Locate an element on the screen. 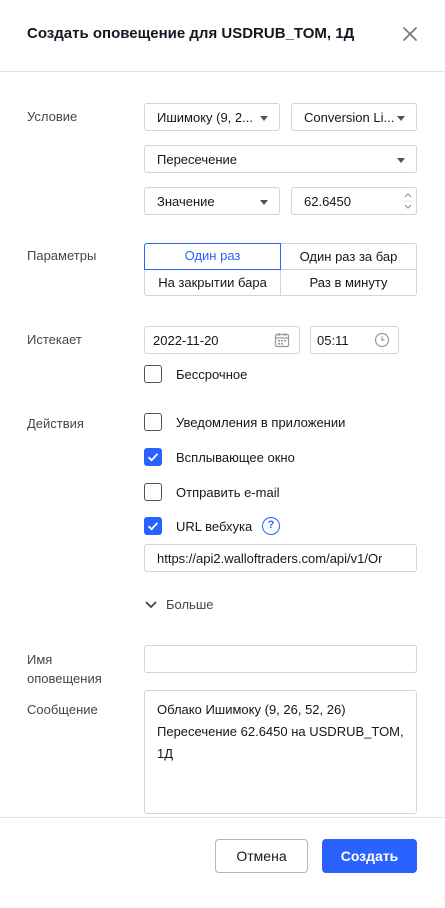  clock-icon is located at coordinates (382, 341).